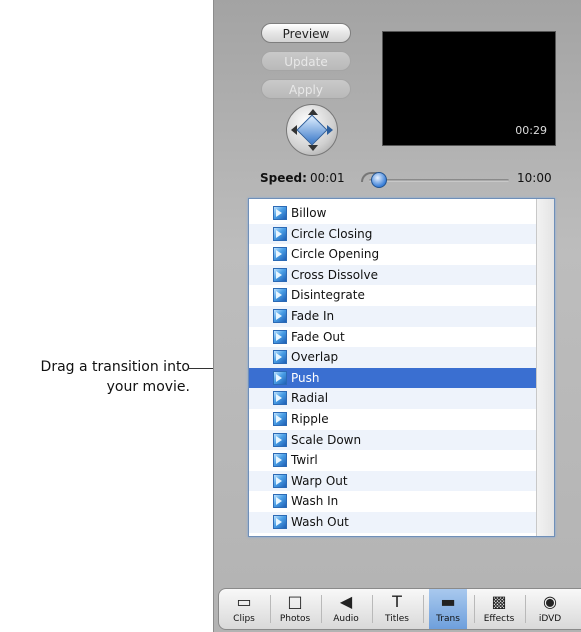 This screenshot has width=581, height=632. What do you see at coordinates (499, 601) in the screenshot?
I see `effects-icon: ▩` at bounding box center [499, 601].